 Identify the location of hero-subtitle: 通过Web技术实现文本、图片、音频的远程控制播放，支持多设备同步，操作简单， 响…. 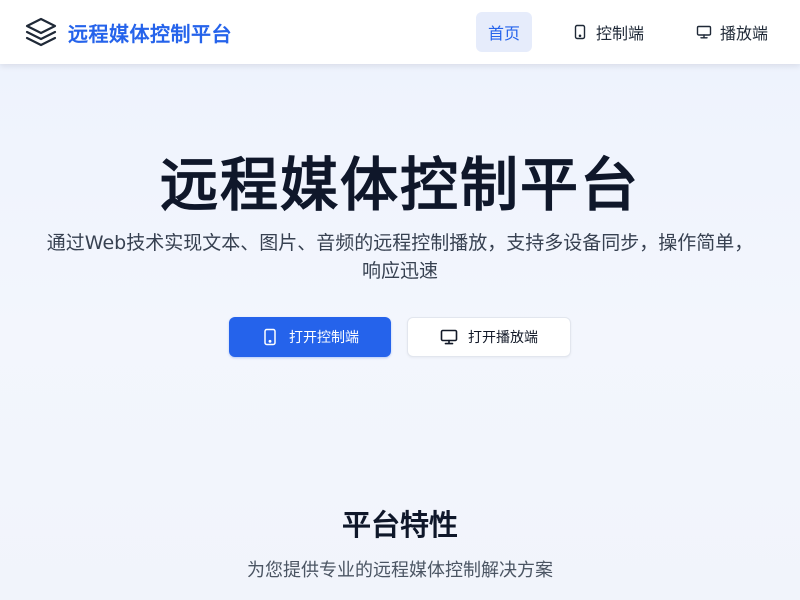
(400, 257).